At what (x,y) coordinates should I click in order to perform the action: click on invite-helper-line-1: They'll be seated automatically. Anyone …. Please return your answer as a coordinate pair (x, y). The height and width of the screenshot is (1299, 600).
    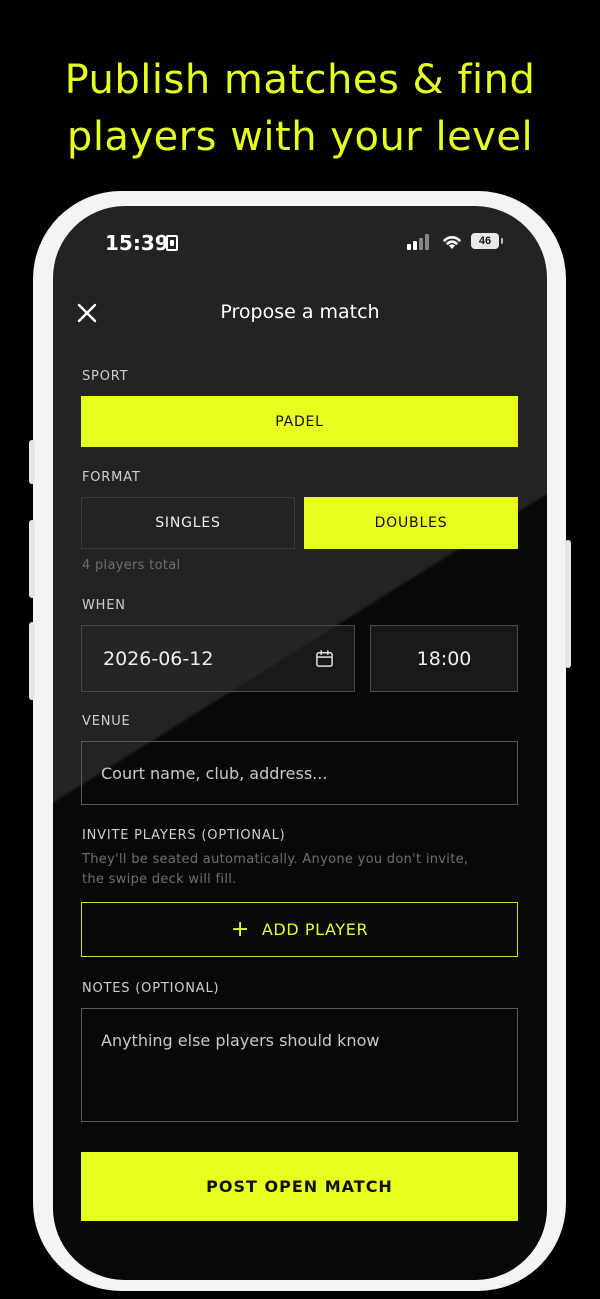
    Looking at the image, I should click on (275, 859).